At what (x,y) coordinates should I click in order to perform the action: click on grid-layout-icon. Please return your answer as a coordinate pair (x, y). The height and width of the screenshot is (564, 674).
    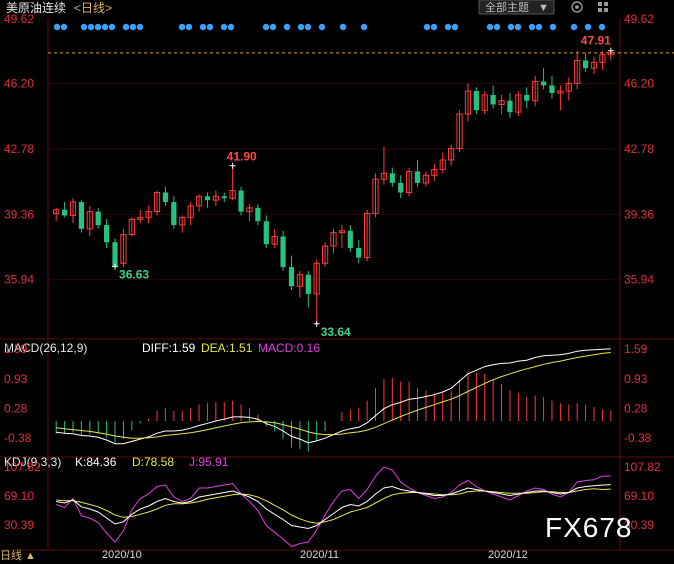
    Looking at the image, I should click on (603, 7).